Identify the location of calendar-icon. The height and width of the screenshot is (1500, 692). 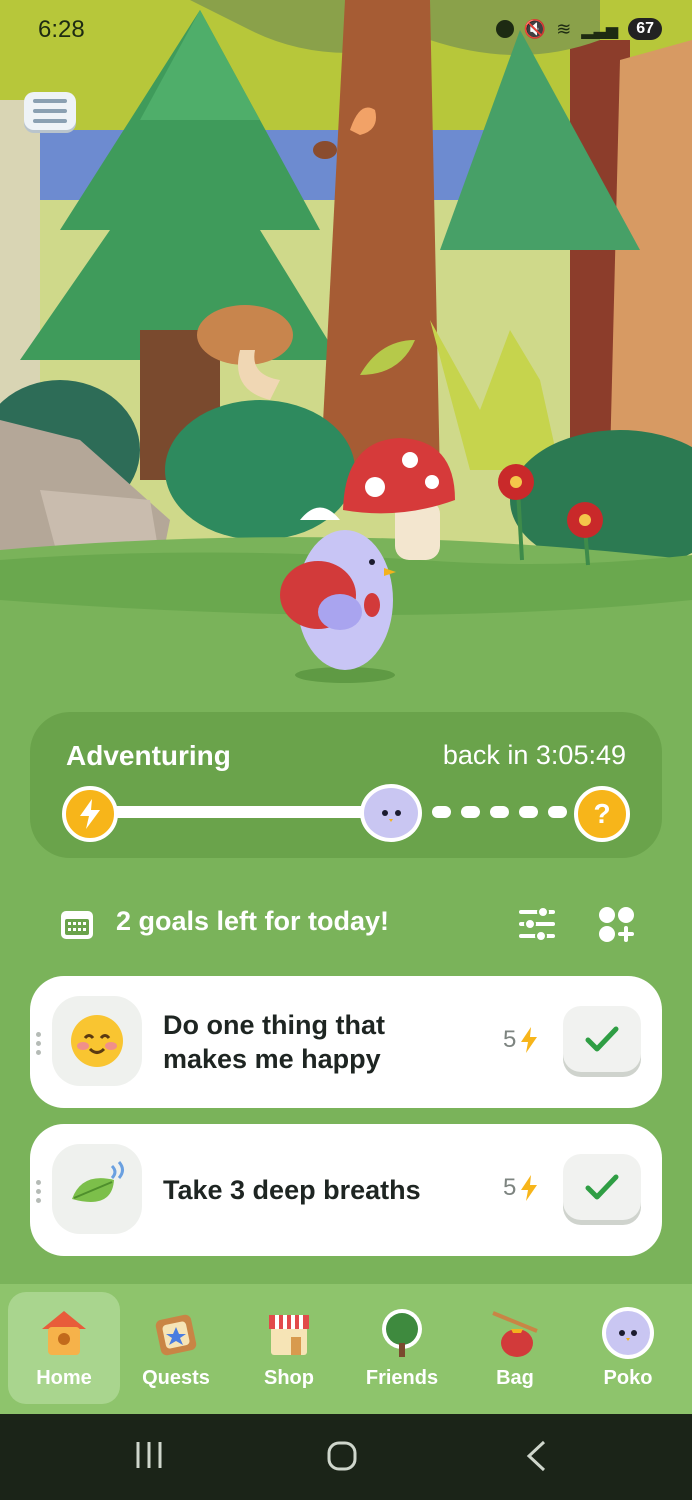
(77, 927).